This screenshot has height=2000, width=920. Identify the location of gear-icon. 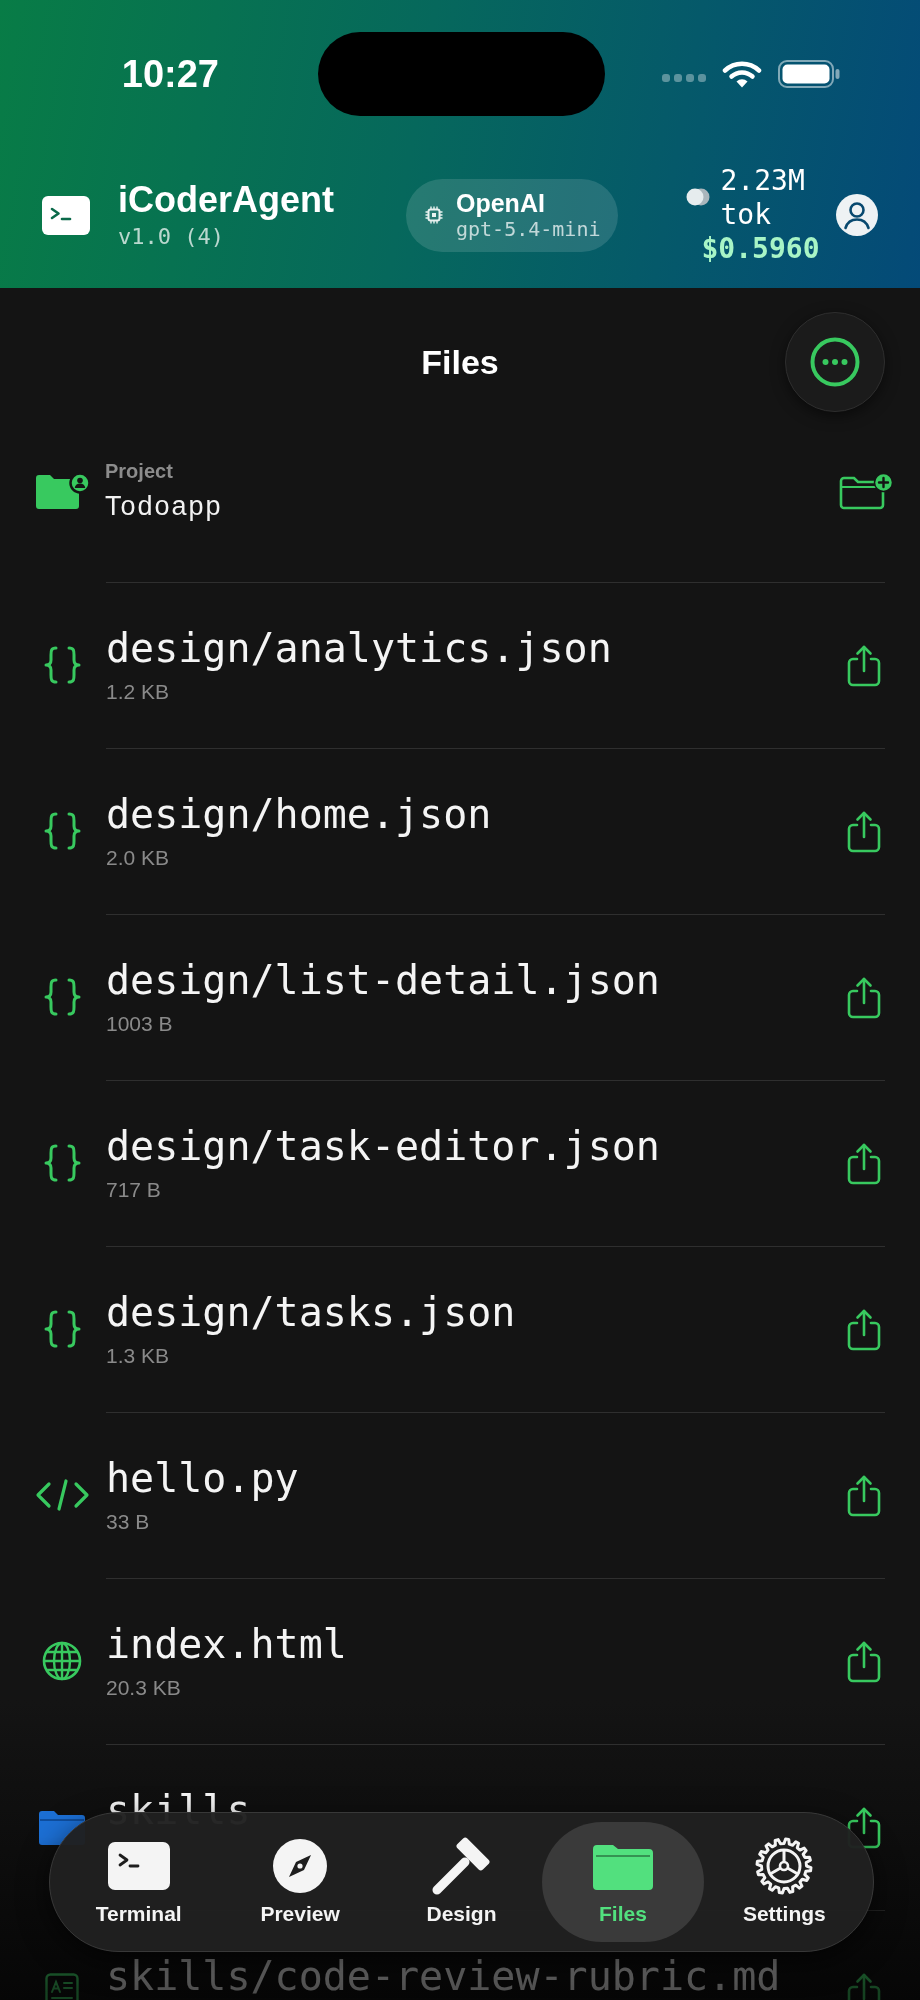
(784, 1866).